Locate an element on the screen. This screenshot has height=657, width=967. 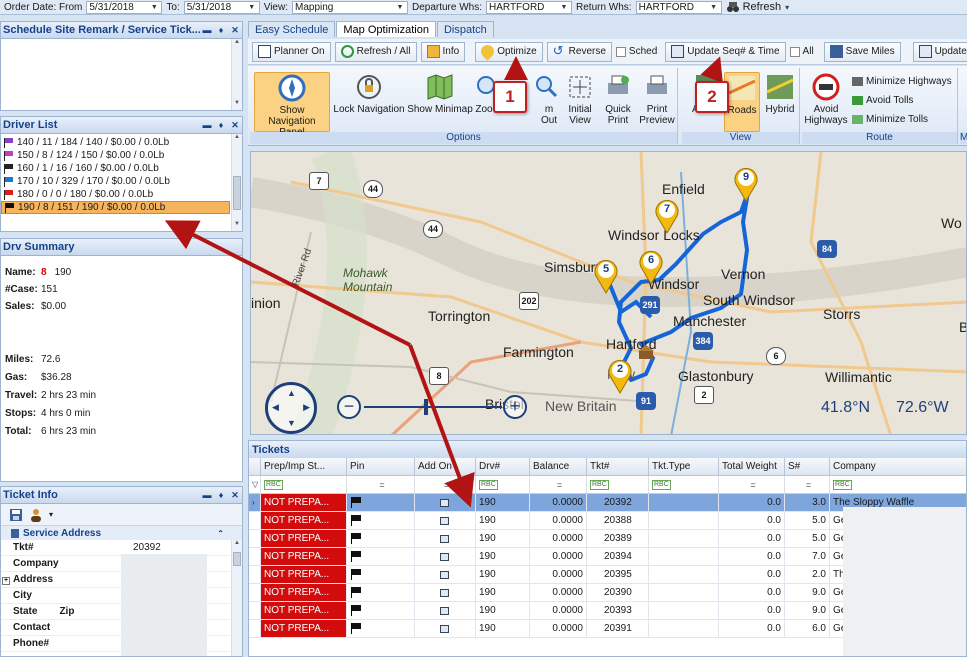
reverse-button: ↺ Reverse is located at coordinates (579, 51).